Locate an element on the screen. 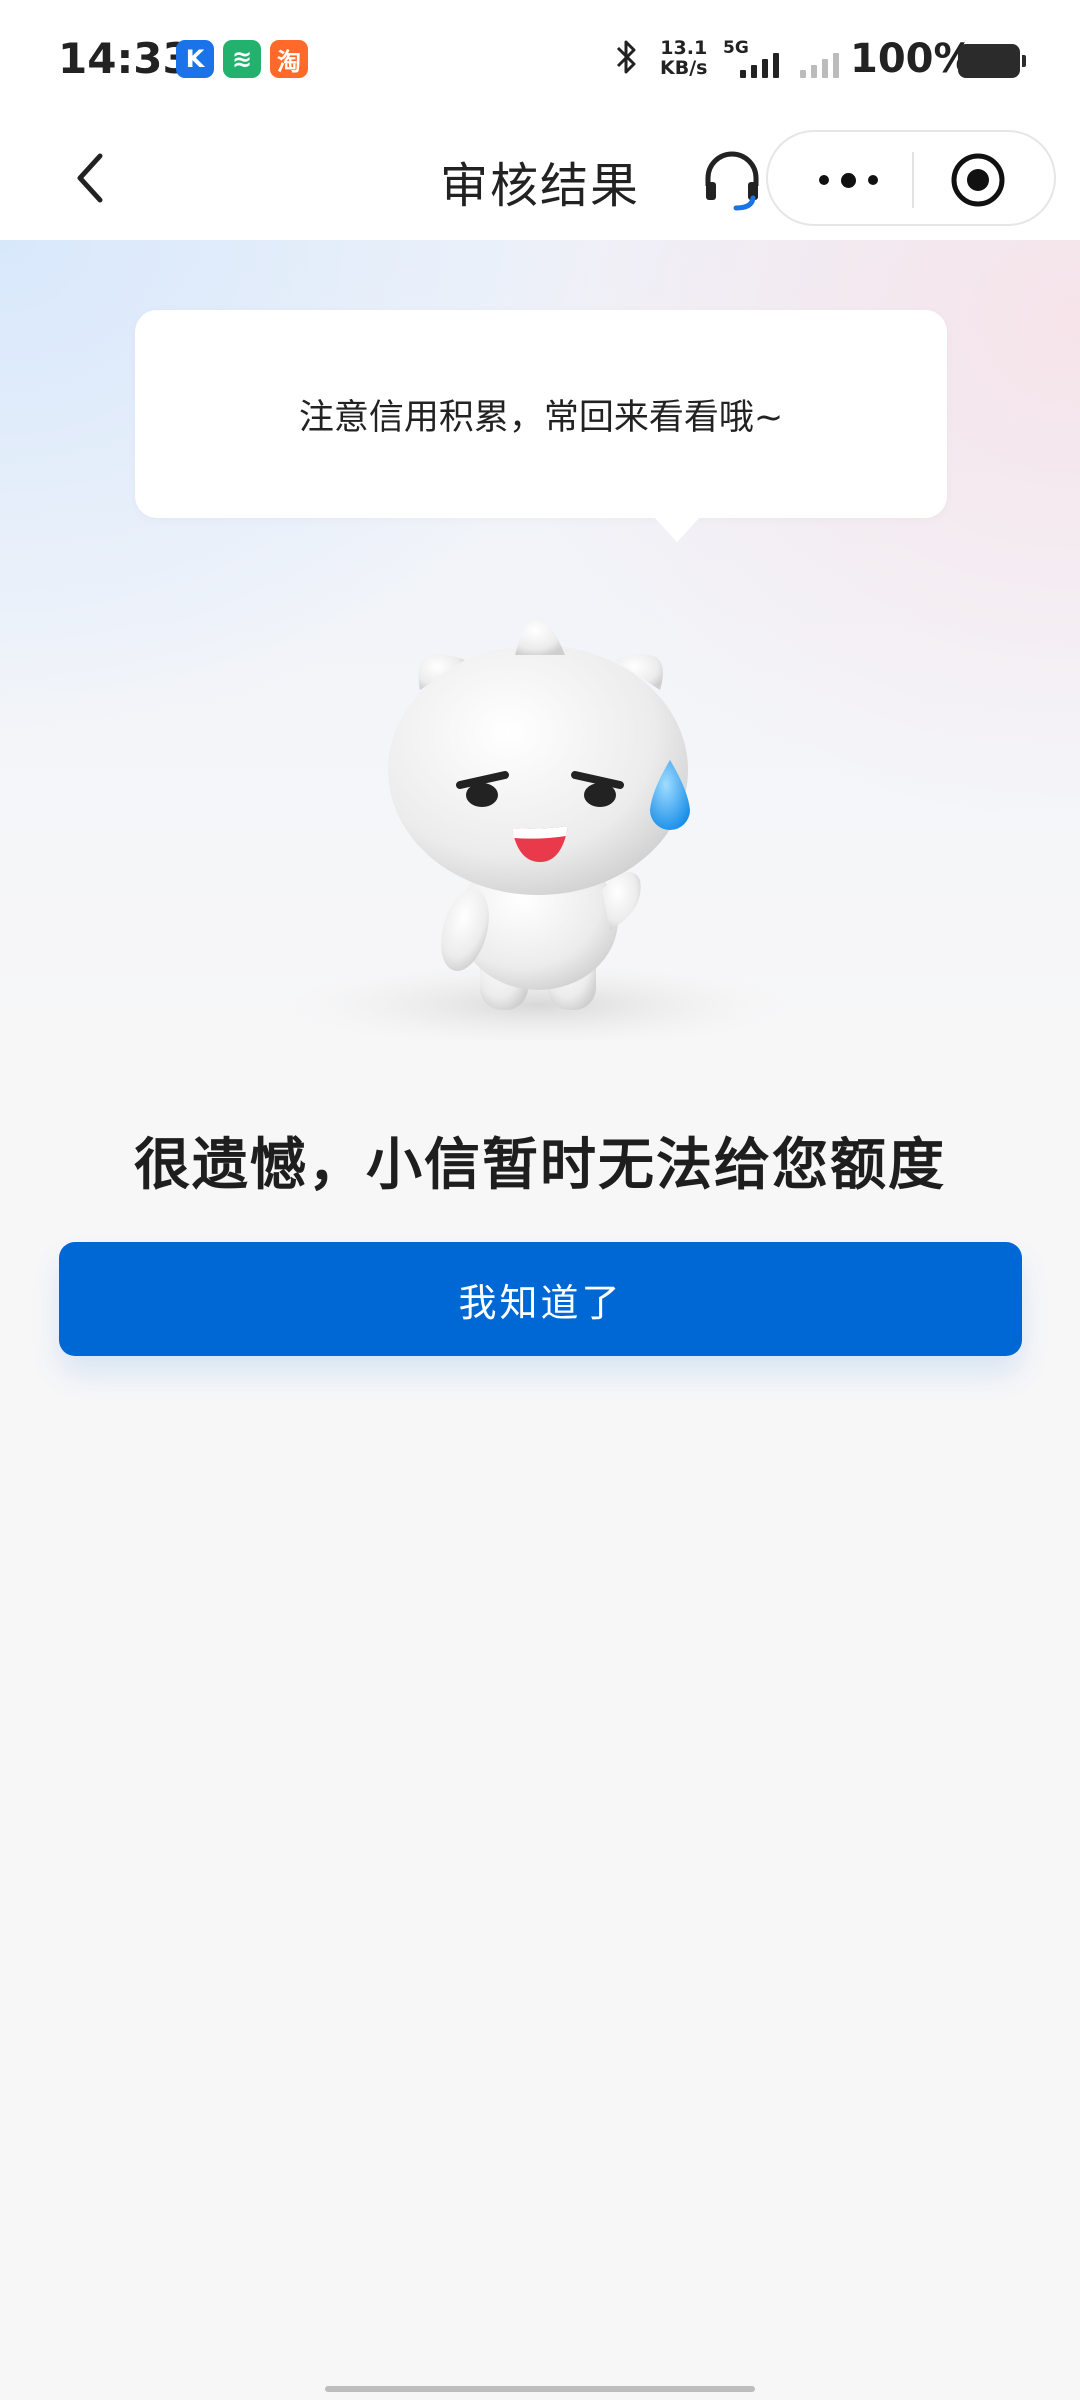 The height and width of the screenshot is (2400, 1080). network-speed-value: 13.1 is located at coordinates (684, 48).